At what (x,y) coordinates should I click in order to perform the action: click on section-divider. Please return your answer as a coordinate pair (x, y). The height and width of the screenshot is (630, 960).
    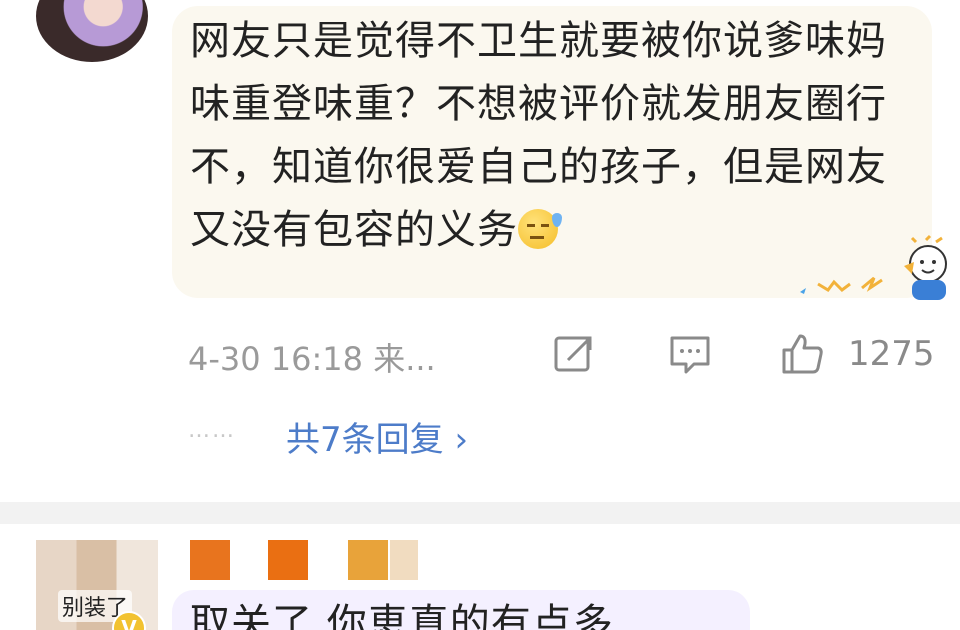
    Looking at the image, I should click on (480, 513).